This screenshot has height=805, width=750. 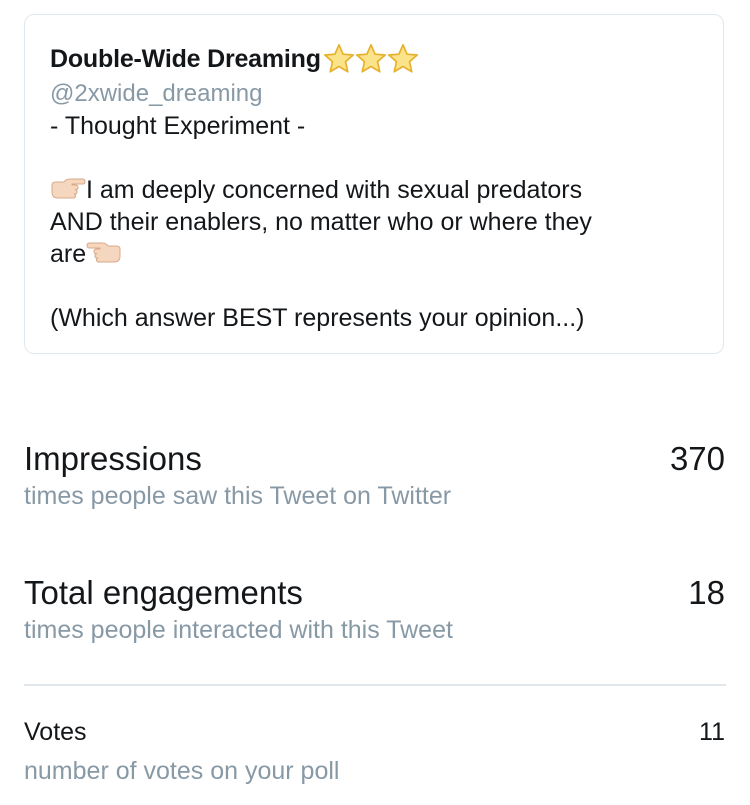 I want to click on engagements-value: 18, so click(x=706, y=592).